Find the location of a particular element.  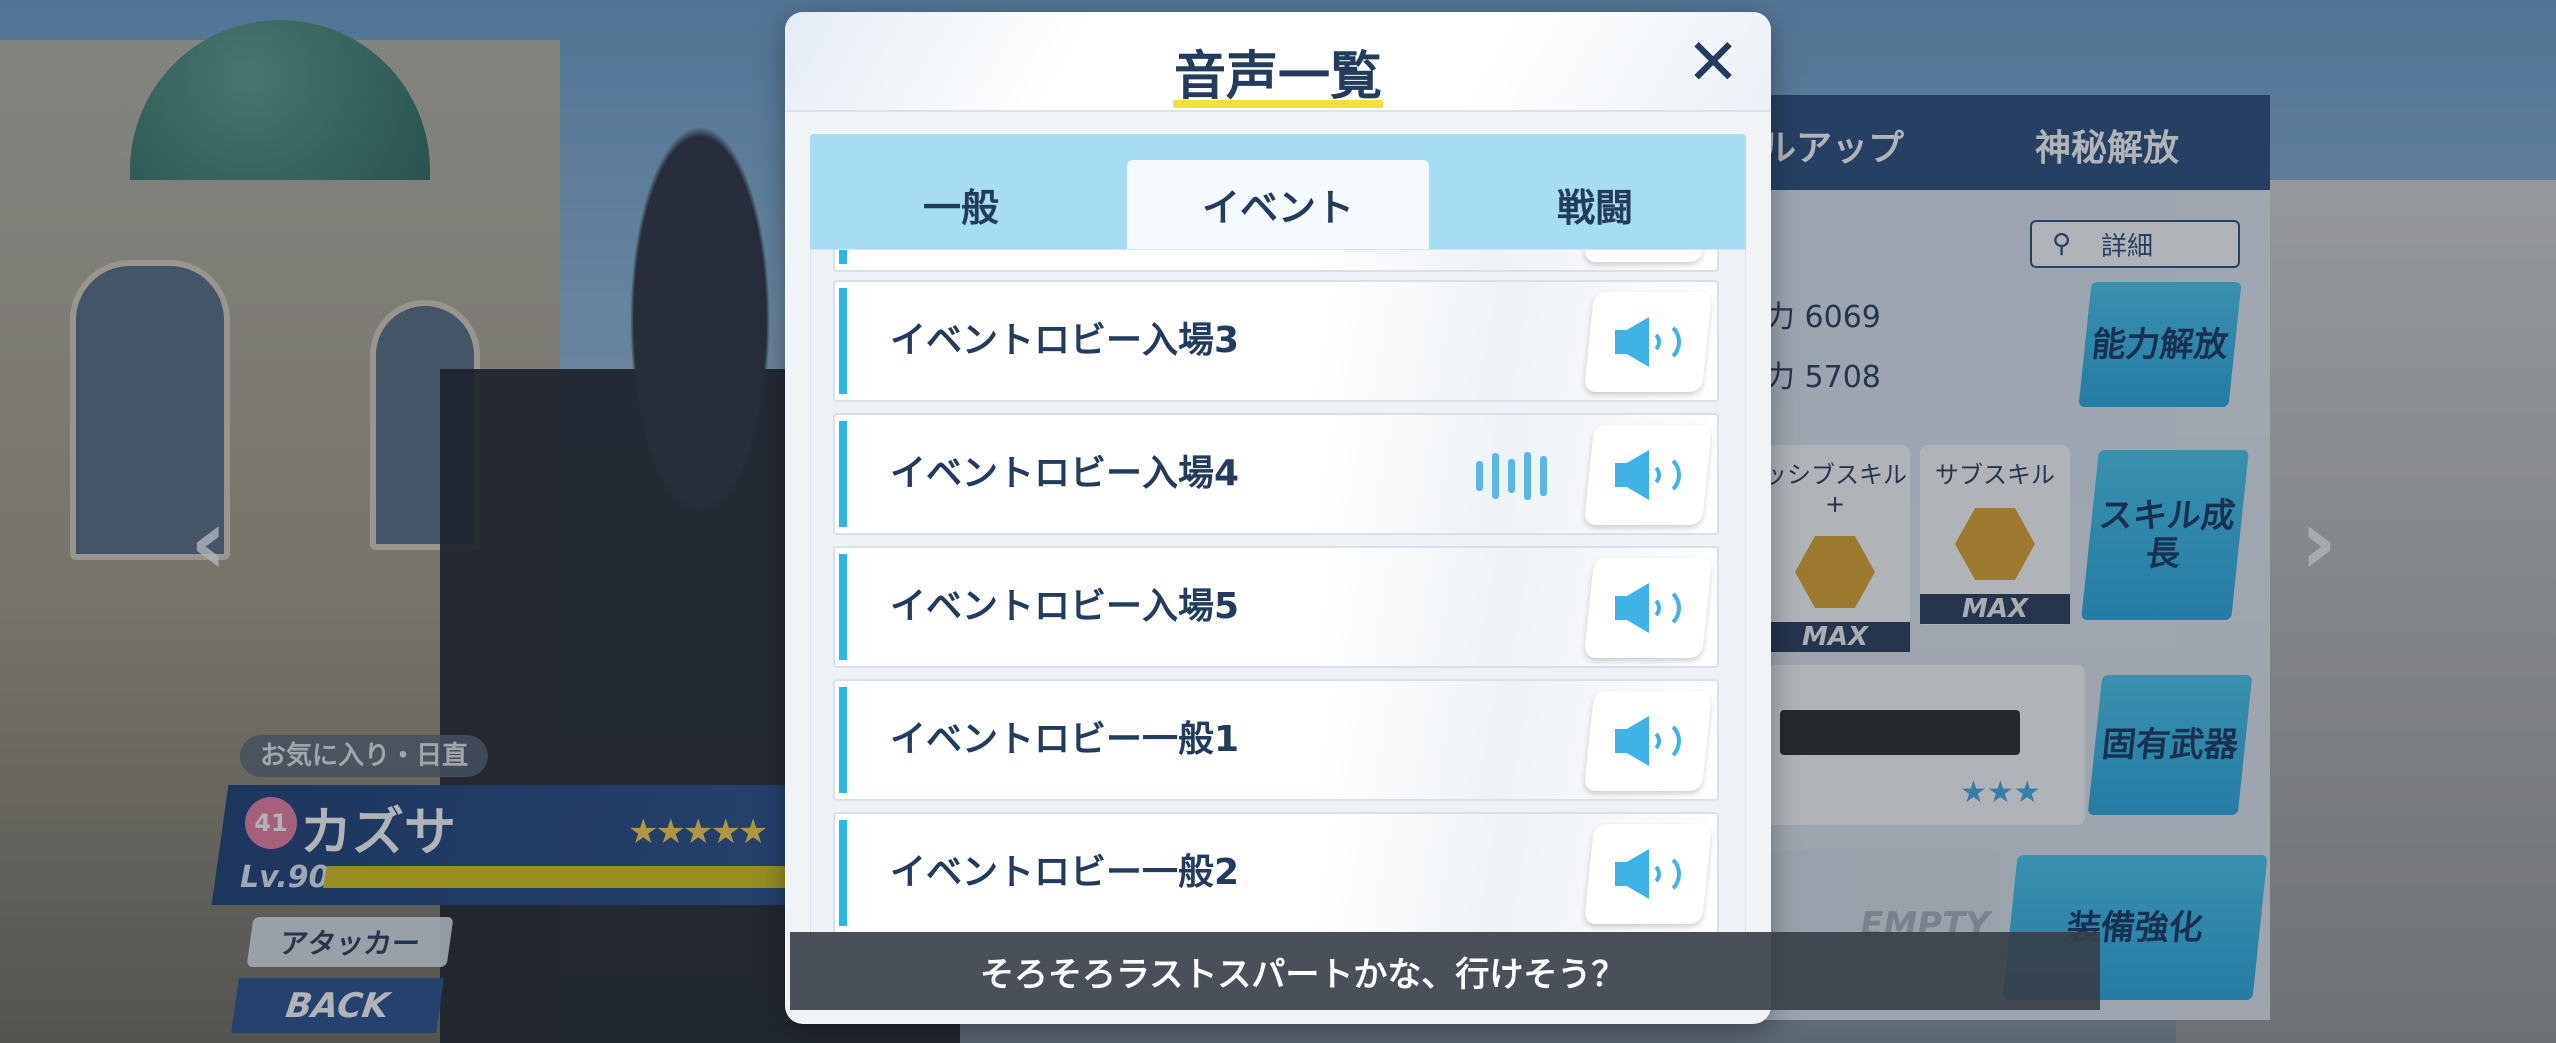

list-item: イベントロビー入場5 is located at coordinates (1276, 607).